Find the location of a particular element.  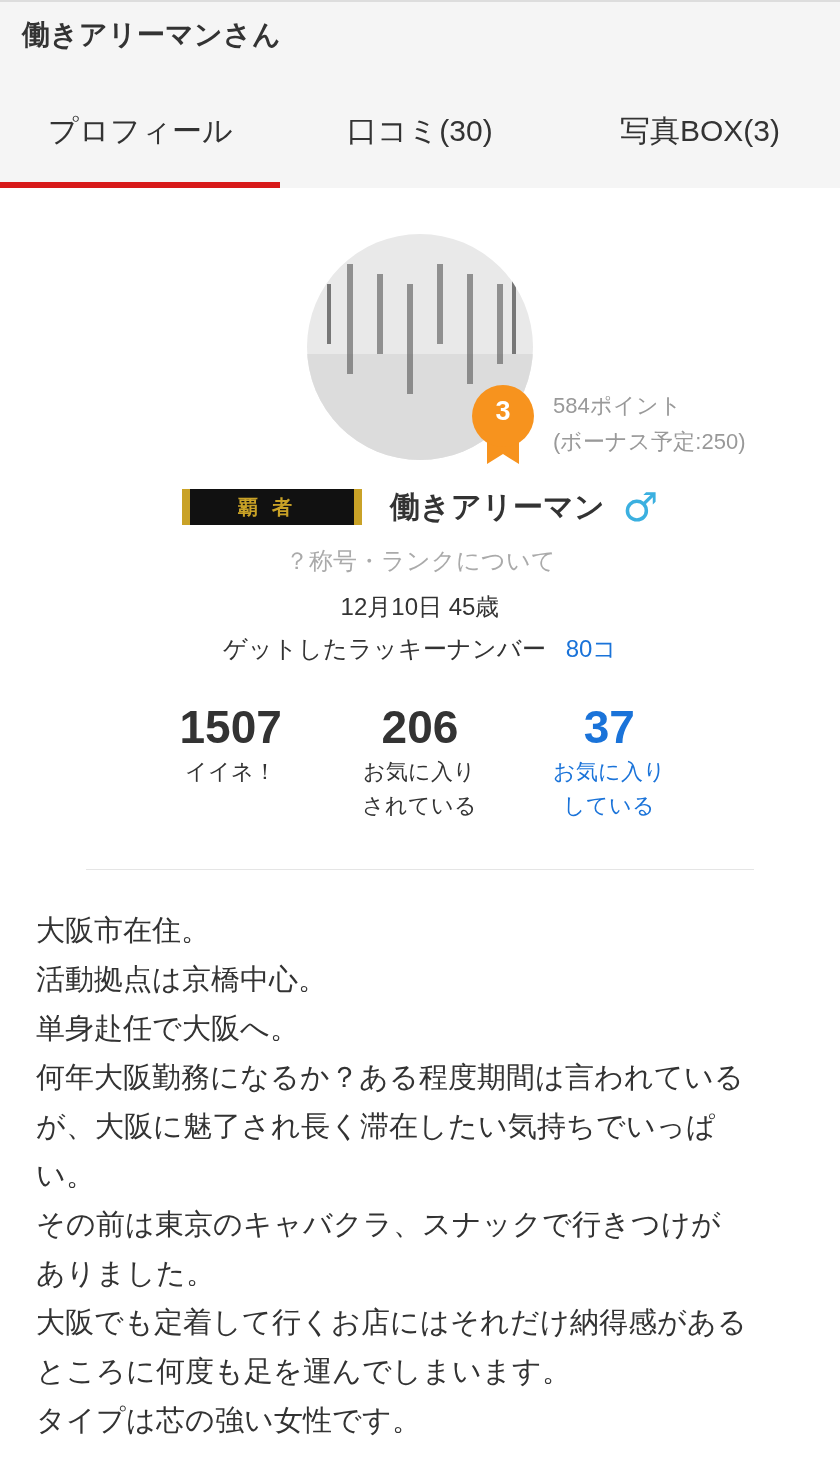

bio-text: その前は東京のキャバクラ、スナックで行きつけがありました。 is located at coordinates (379, 1249).